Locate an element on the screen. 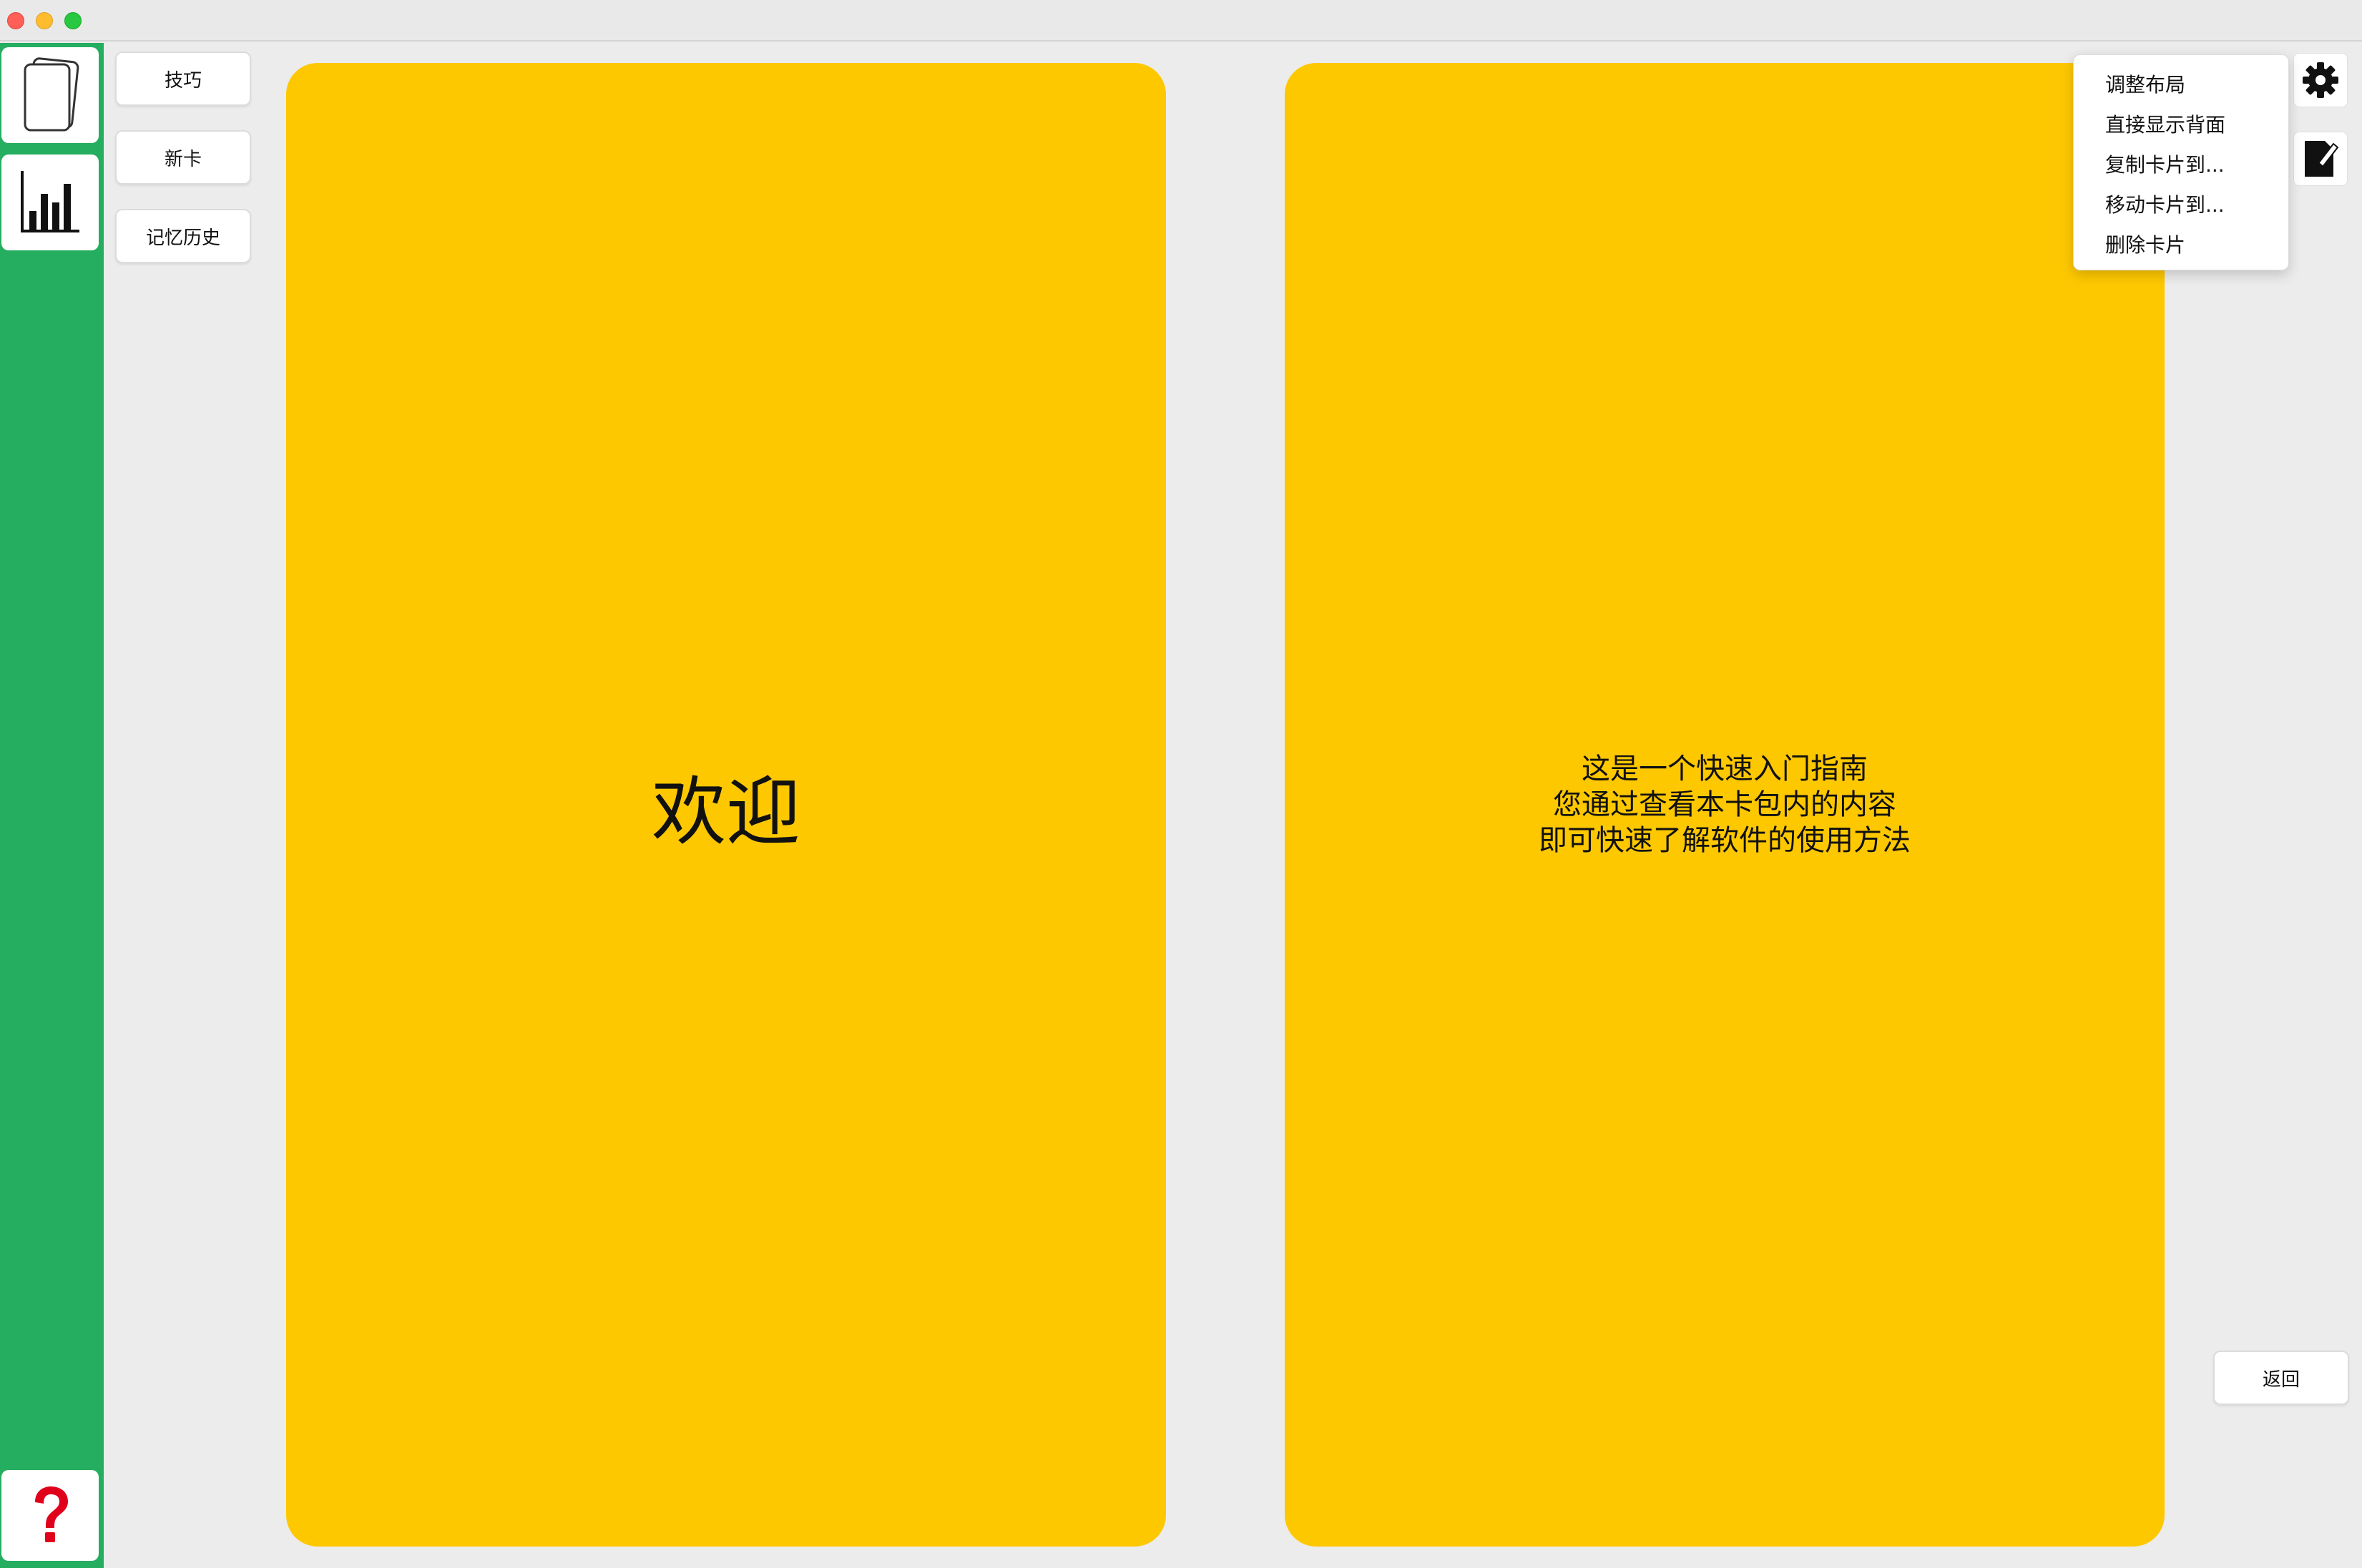  card-back-text: 这是一个快速入门指南 您通过查看本卡包内的内容 即可快速了解软件的使用方法 is located at coordinates (1725, 805).